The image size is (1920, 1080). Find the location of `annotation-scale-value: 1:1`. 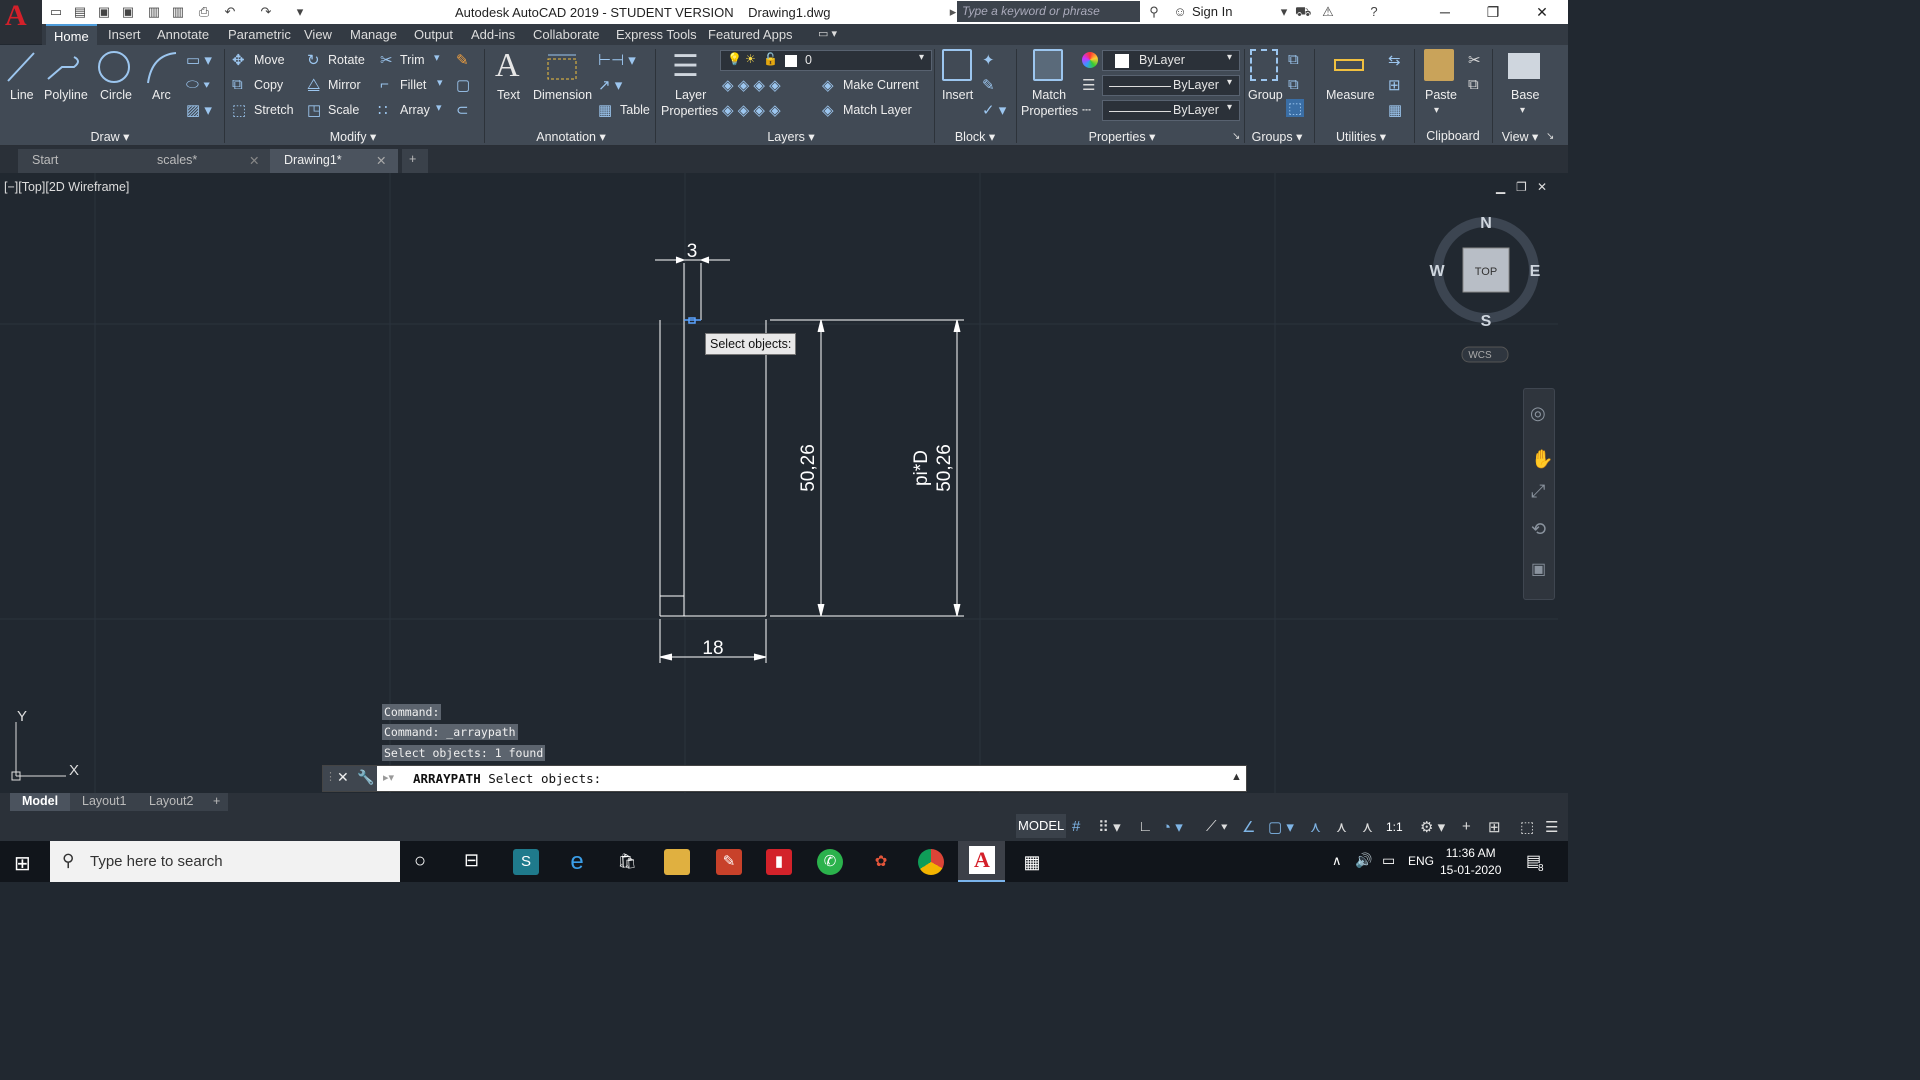

annotation-scale-value: 1:1 is located at coordinates (1394, 827).